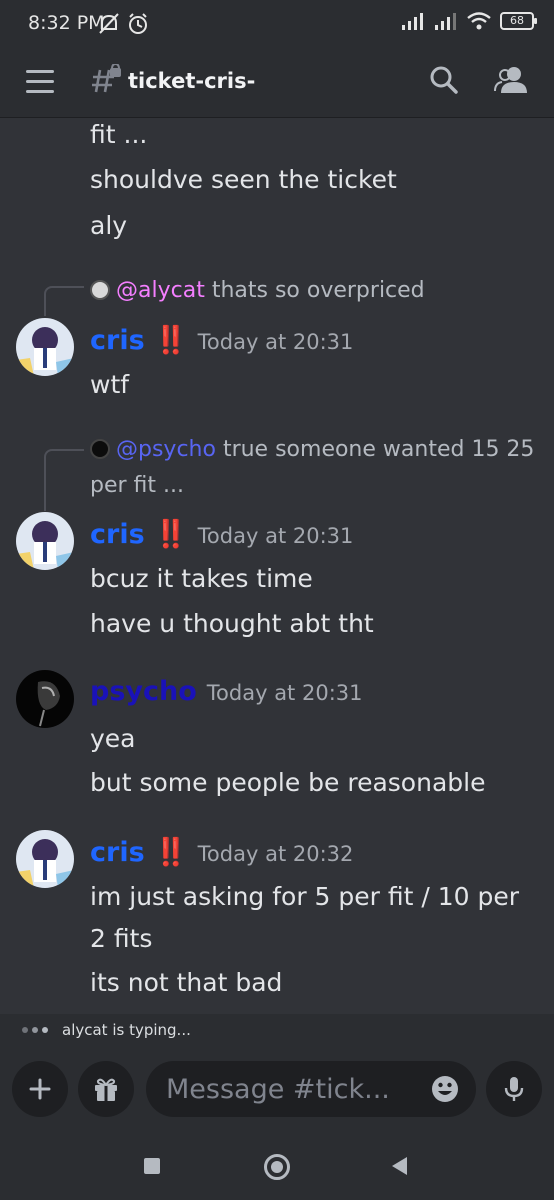 The width and height of the screenshot is (554, 1200). Describe the element at coordinates (288, 782) in the screenshot. I see `message-text: but some people be reasonable` at that location.